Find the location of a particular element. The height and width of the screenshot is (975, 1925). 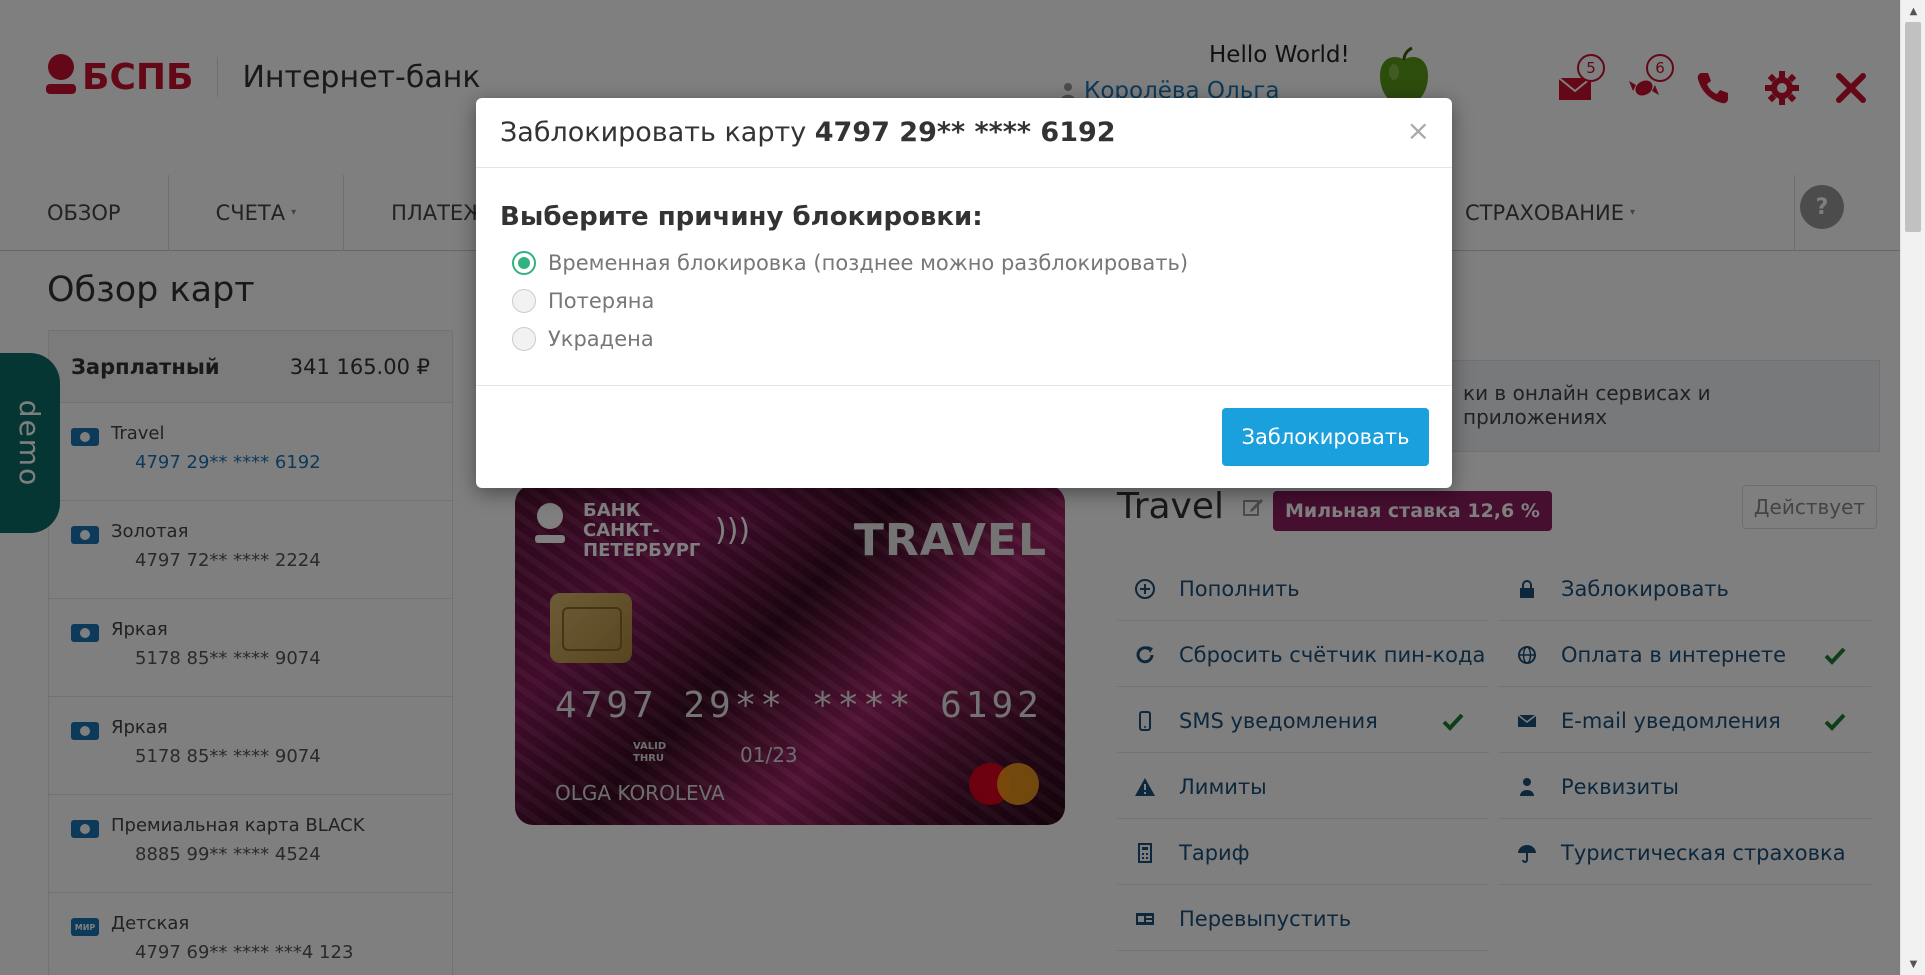

modal-title-text: Заблокировать карту is located at coordinates (657, 132).